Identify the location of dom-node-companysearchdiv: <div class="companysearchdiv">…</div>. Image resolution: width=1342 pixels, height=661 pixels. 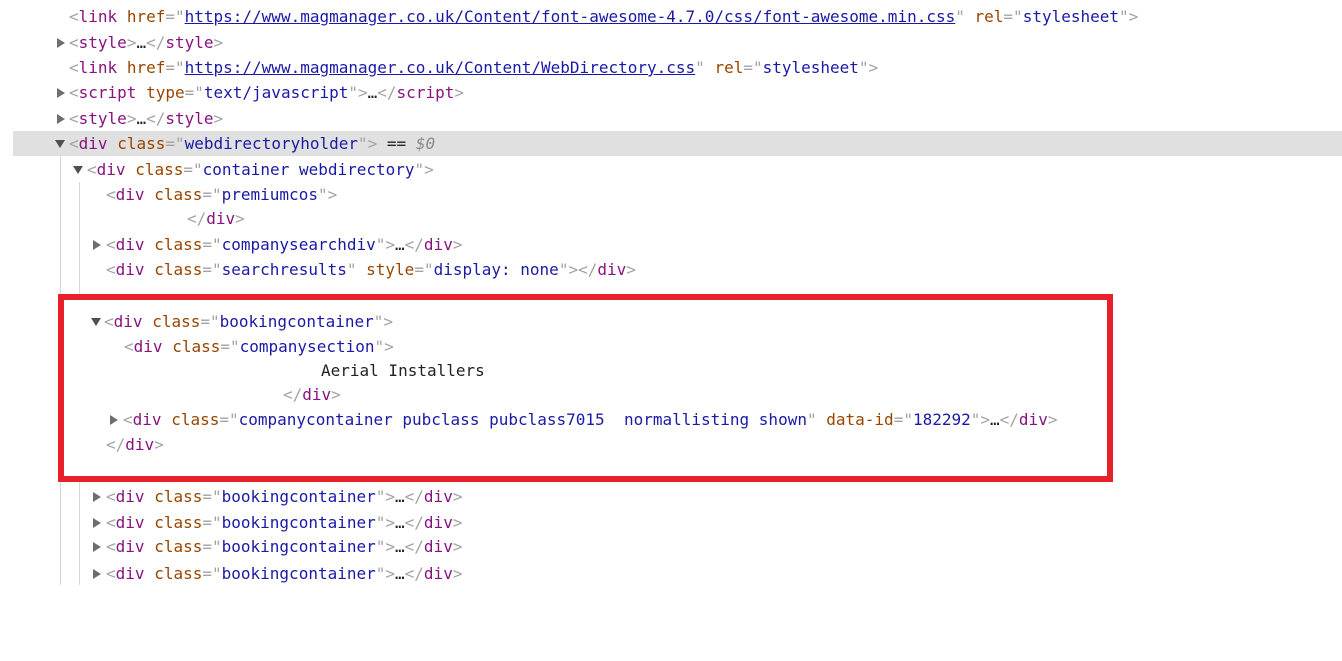
(671, 244).